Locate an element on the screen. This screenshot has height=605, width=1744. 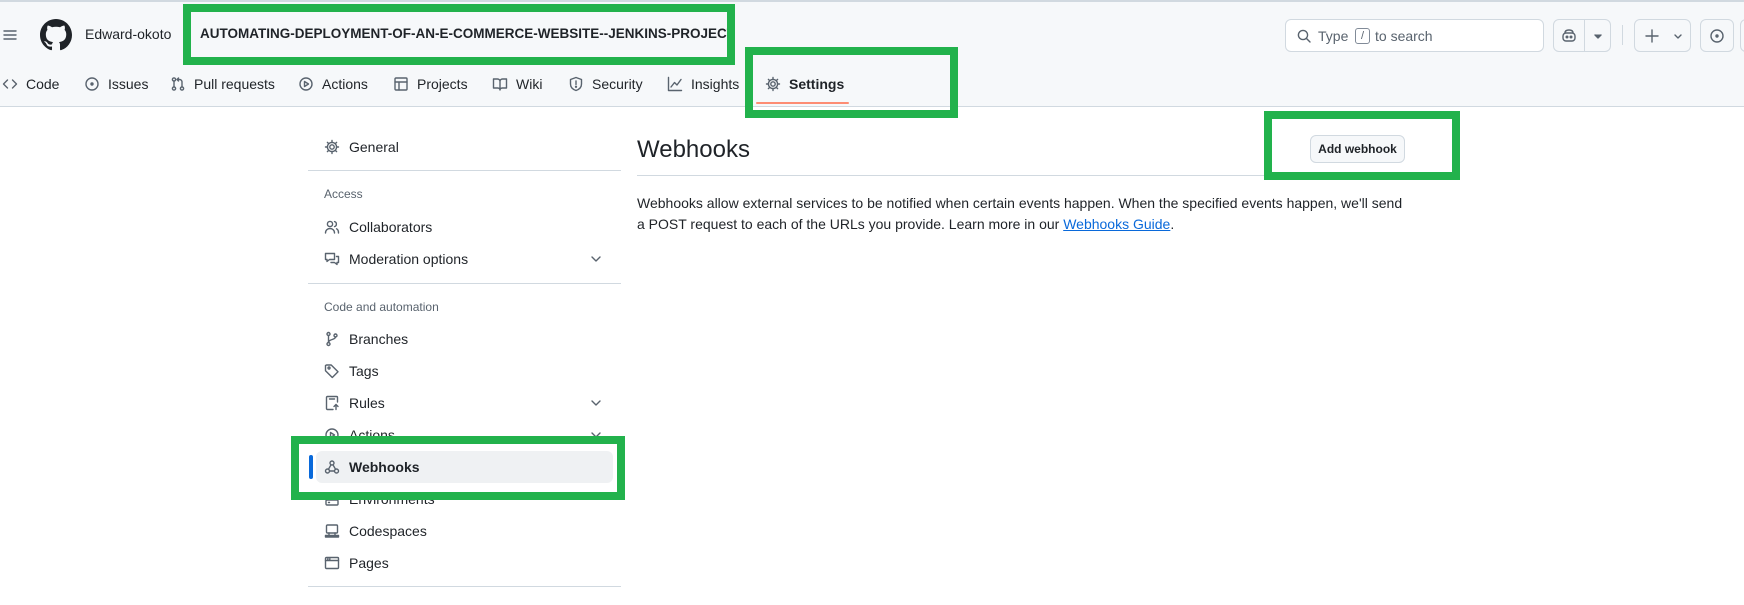
copilot-icon is located at coordinates (1569, 35).